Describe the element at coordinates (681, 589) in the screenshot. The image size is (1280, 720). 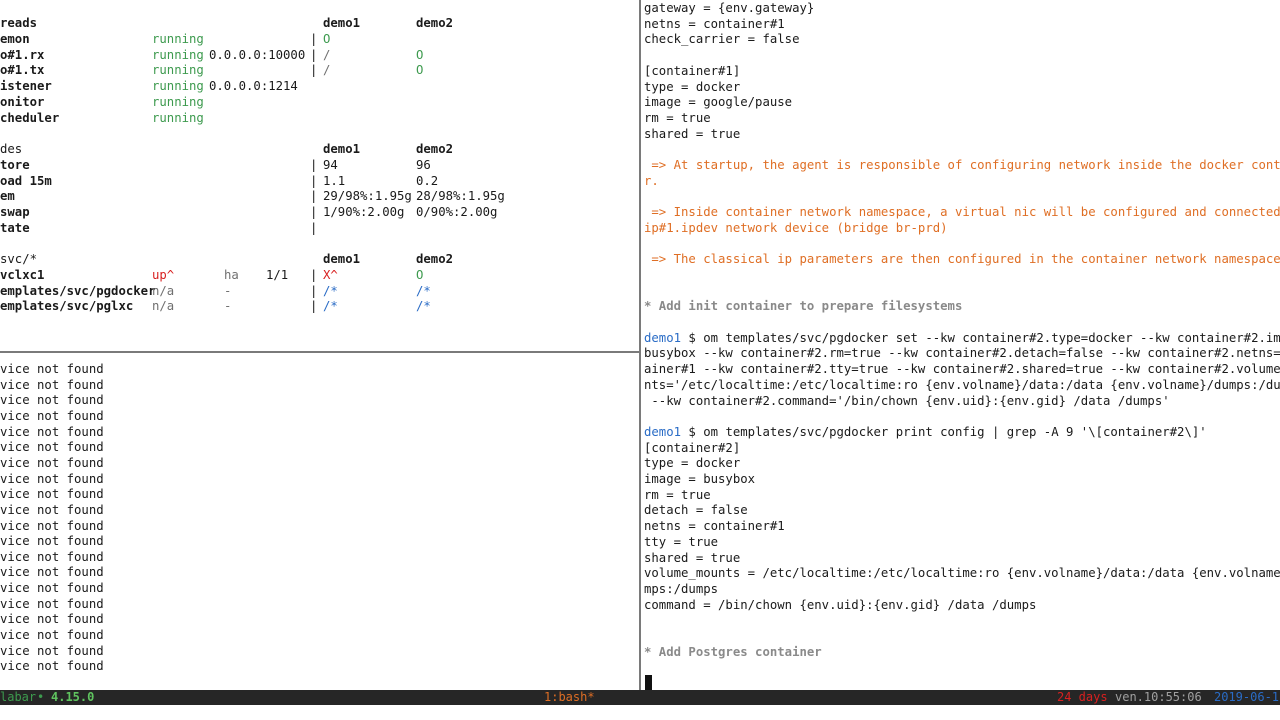
I see `terminal-line: mps:/dumps` at that location.